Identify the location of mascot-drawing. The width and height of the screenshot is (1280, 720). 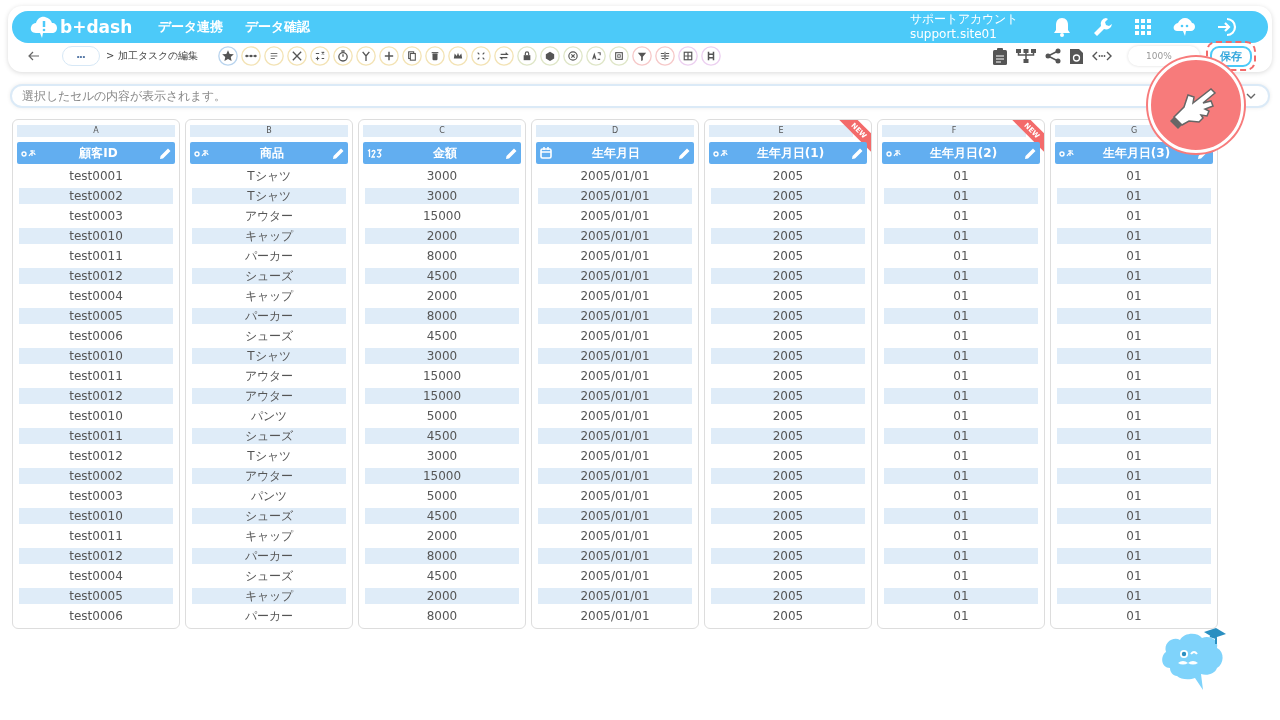
(1194, 659).